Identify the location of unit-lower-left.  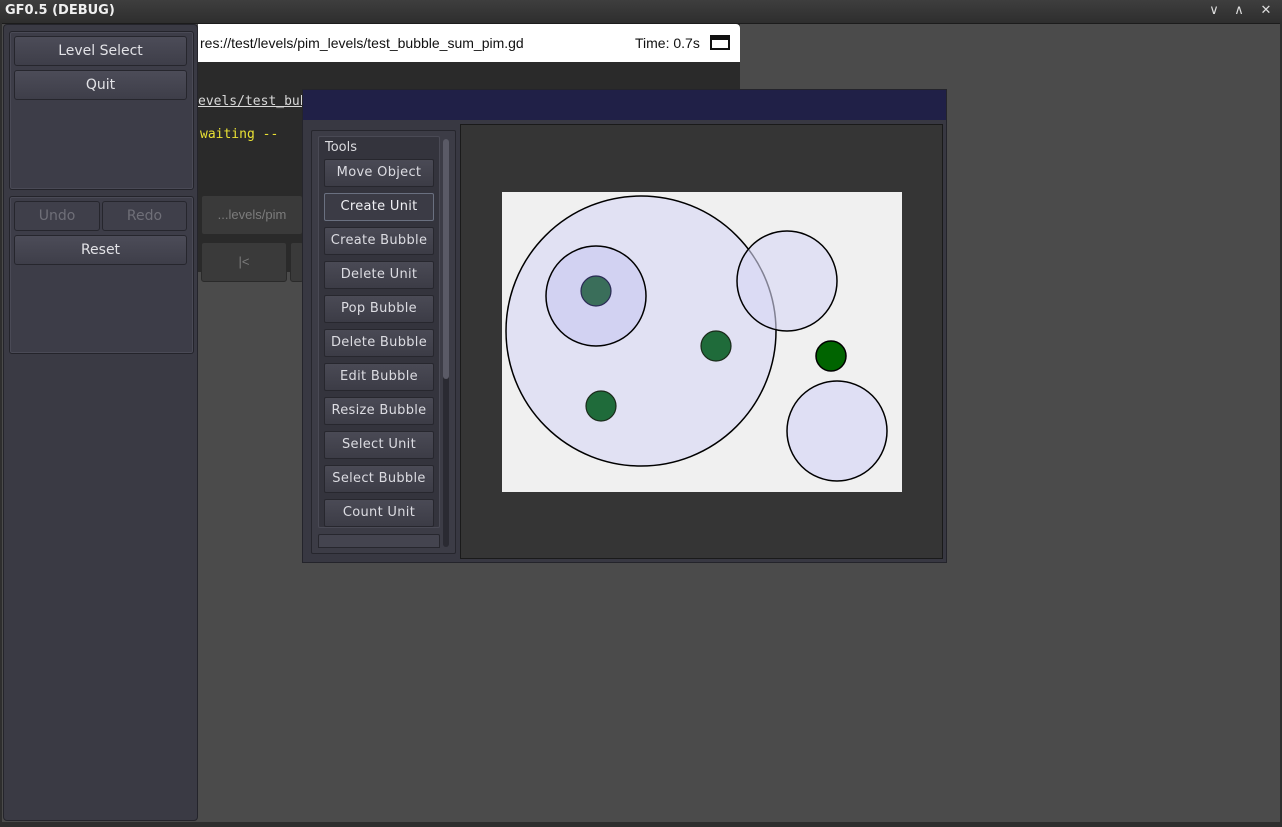
(601, 406).